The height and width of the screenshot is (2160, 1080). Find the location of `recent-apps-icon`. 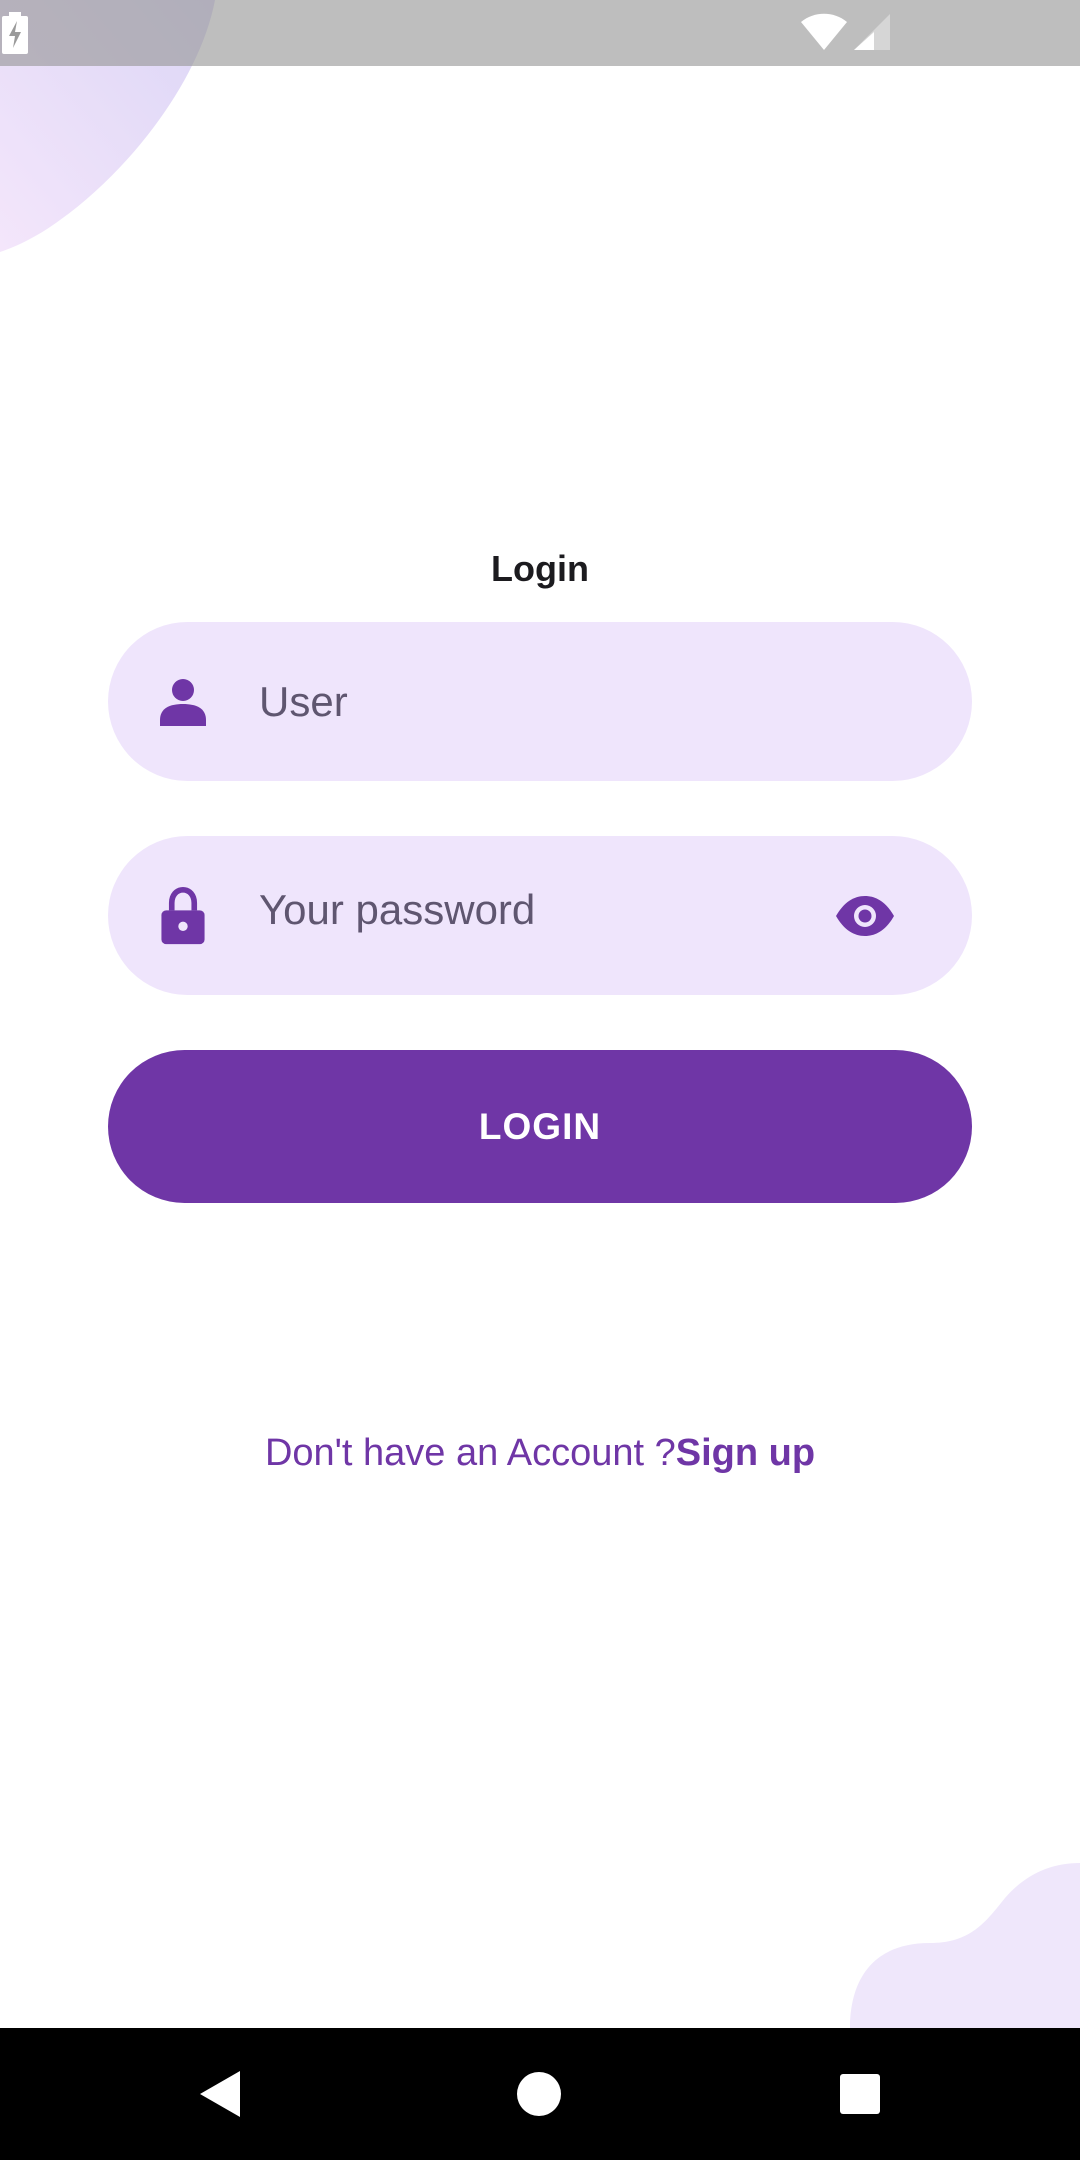

recent-apps-icon is located at coordinates (860, 2094).